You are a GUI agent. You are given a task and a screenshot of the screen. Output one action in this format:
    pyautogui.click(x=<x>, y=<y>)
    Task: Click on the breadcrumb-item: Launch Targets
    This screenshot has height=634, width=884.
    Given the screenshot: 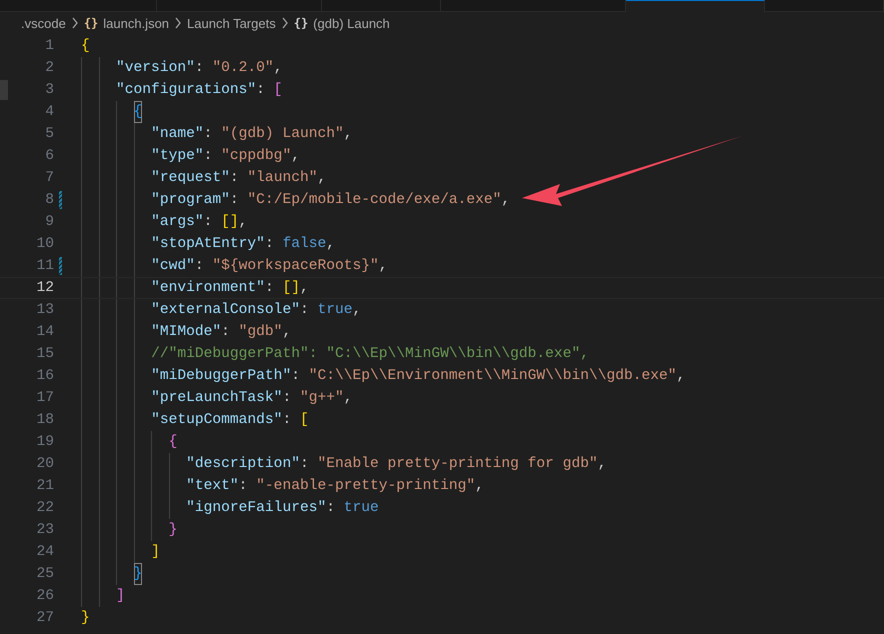 What is the action you would take?
    pyautogui.click(x=231, y=23)
    